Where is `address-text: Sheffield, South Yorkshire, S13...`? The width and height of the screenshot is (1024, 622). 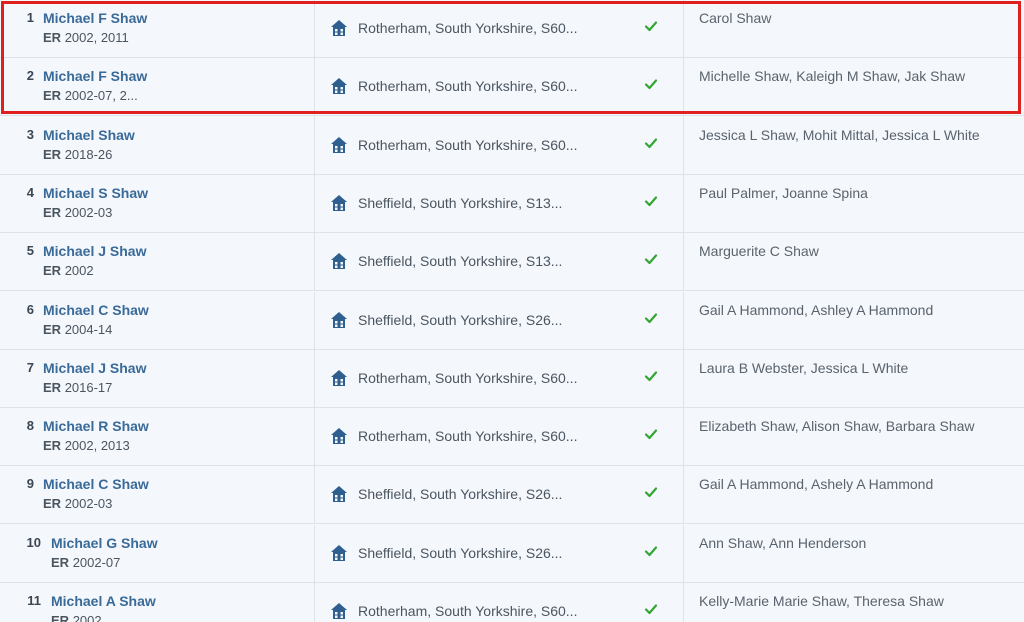
address-text: Sheffield, South Yorkshire, S13... is located at coordinates (460, 261).